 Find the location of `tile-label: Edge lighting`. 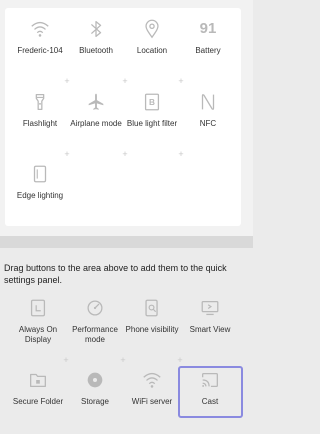

tile-label: Edge lighting is located at coordinates (40, 195).